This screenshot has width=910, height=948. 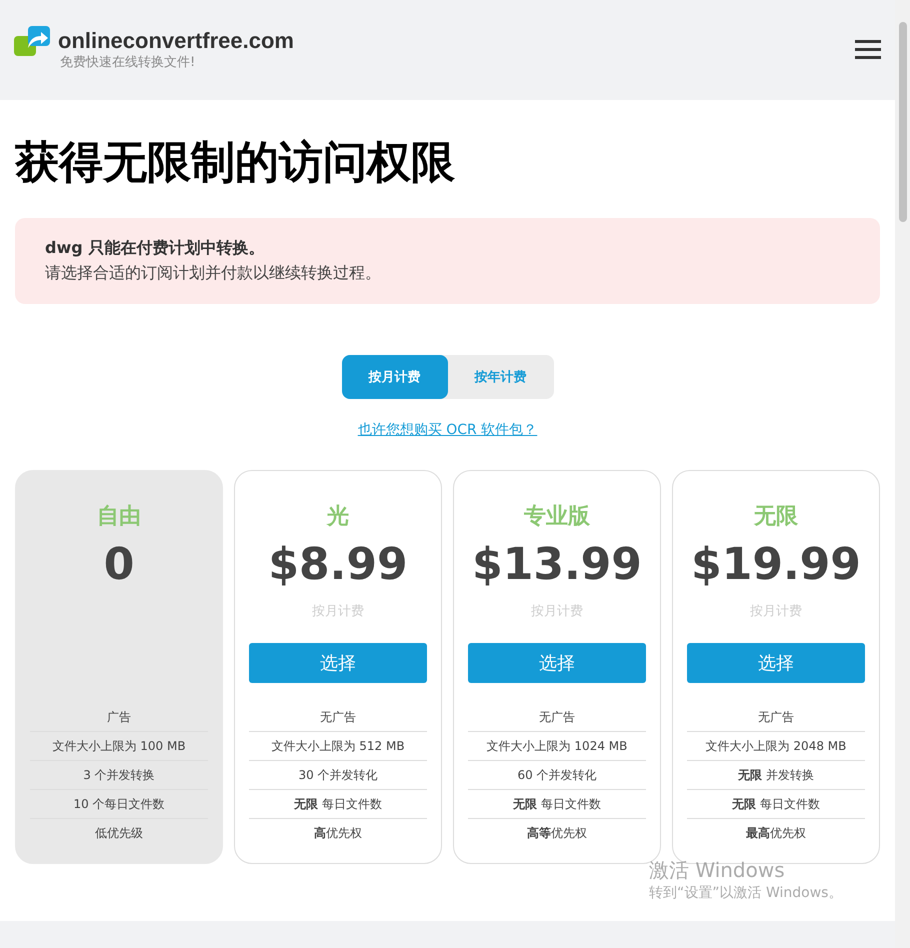 What do you see at coordinates (338, 832) in the screenshot?
I see `plan-feature: 高优先权` at bounding box center [338, 832].